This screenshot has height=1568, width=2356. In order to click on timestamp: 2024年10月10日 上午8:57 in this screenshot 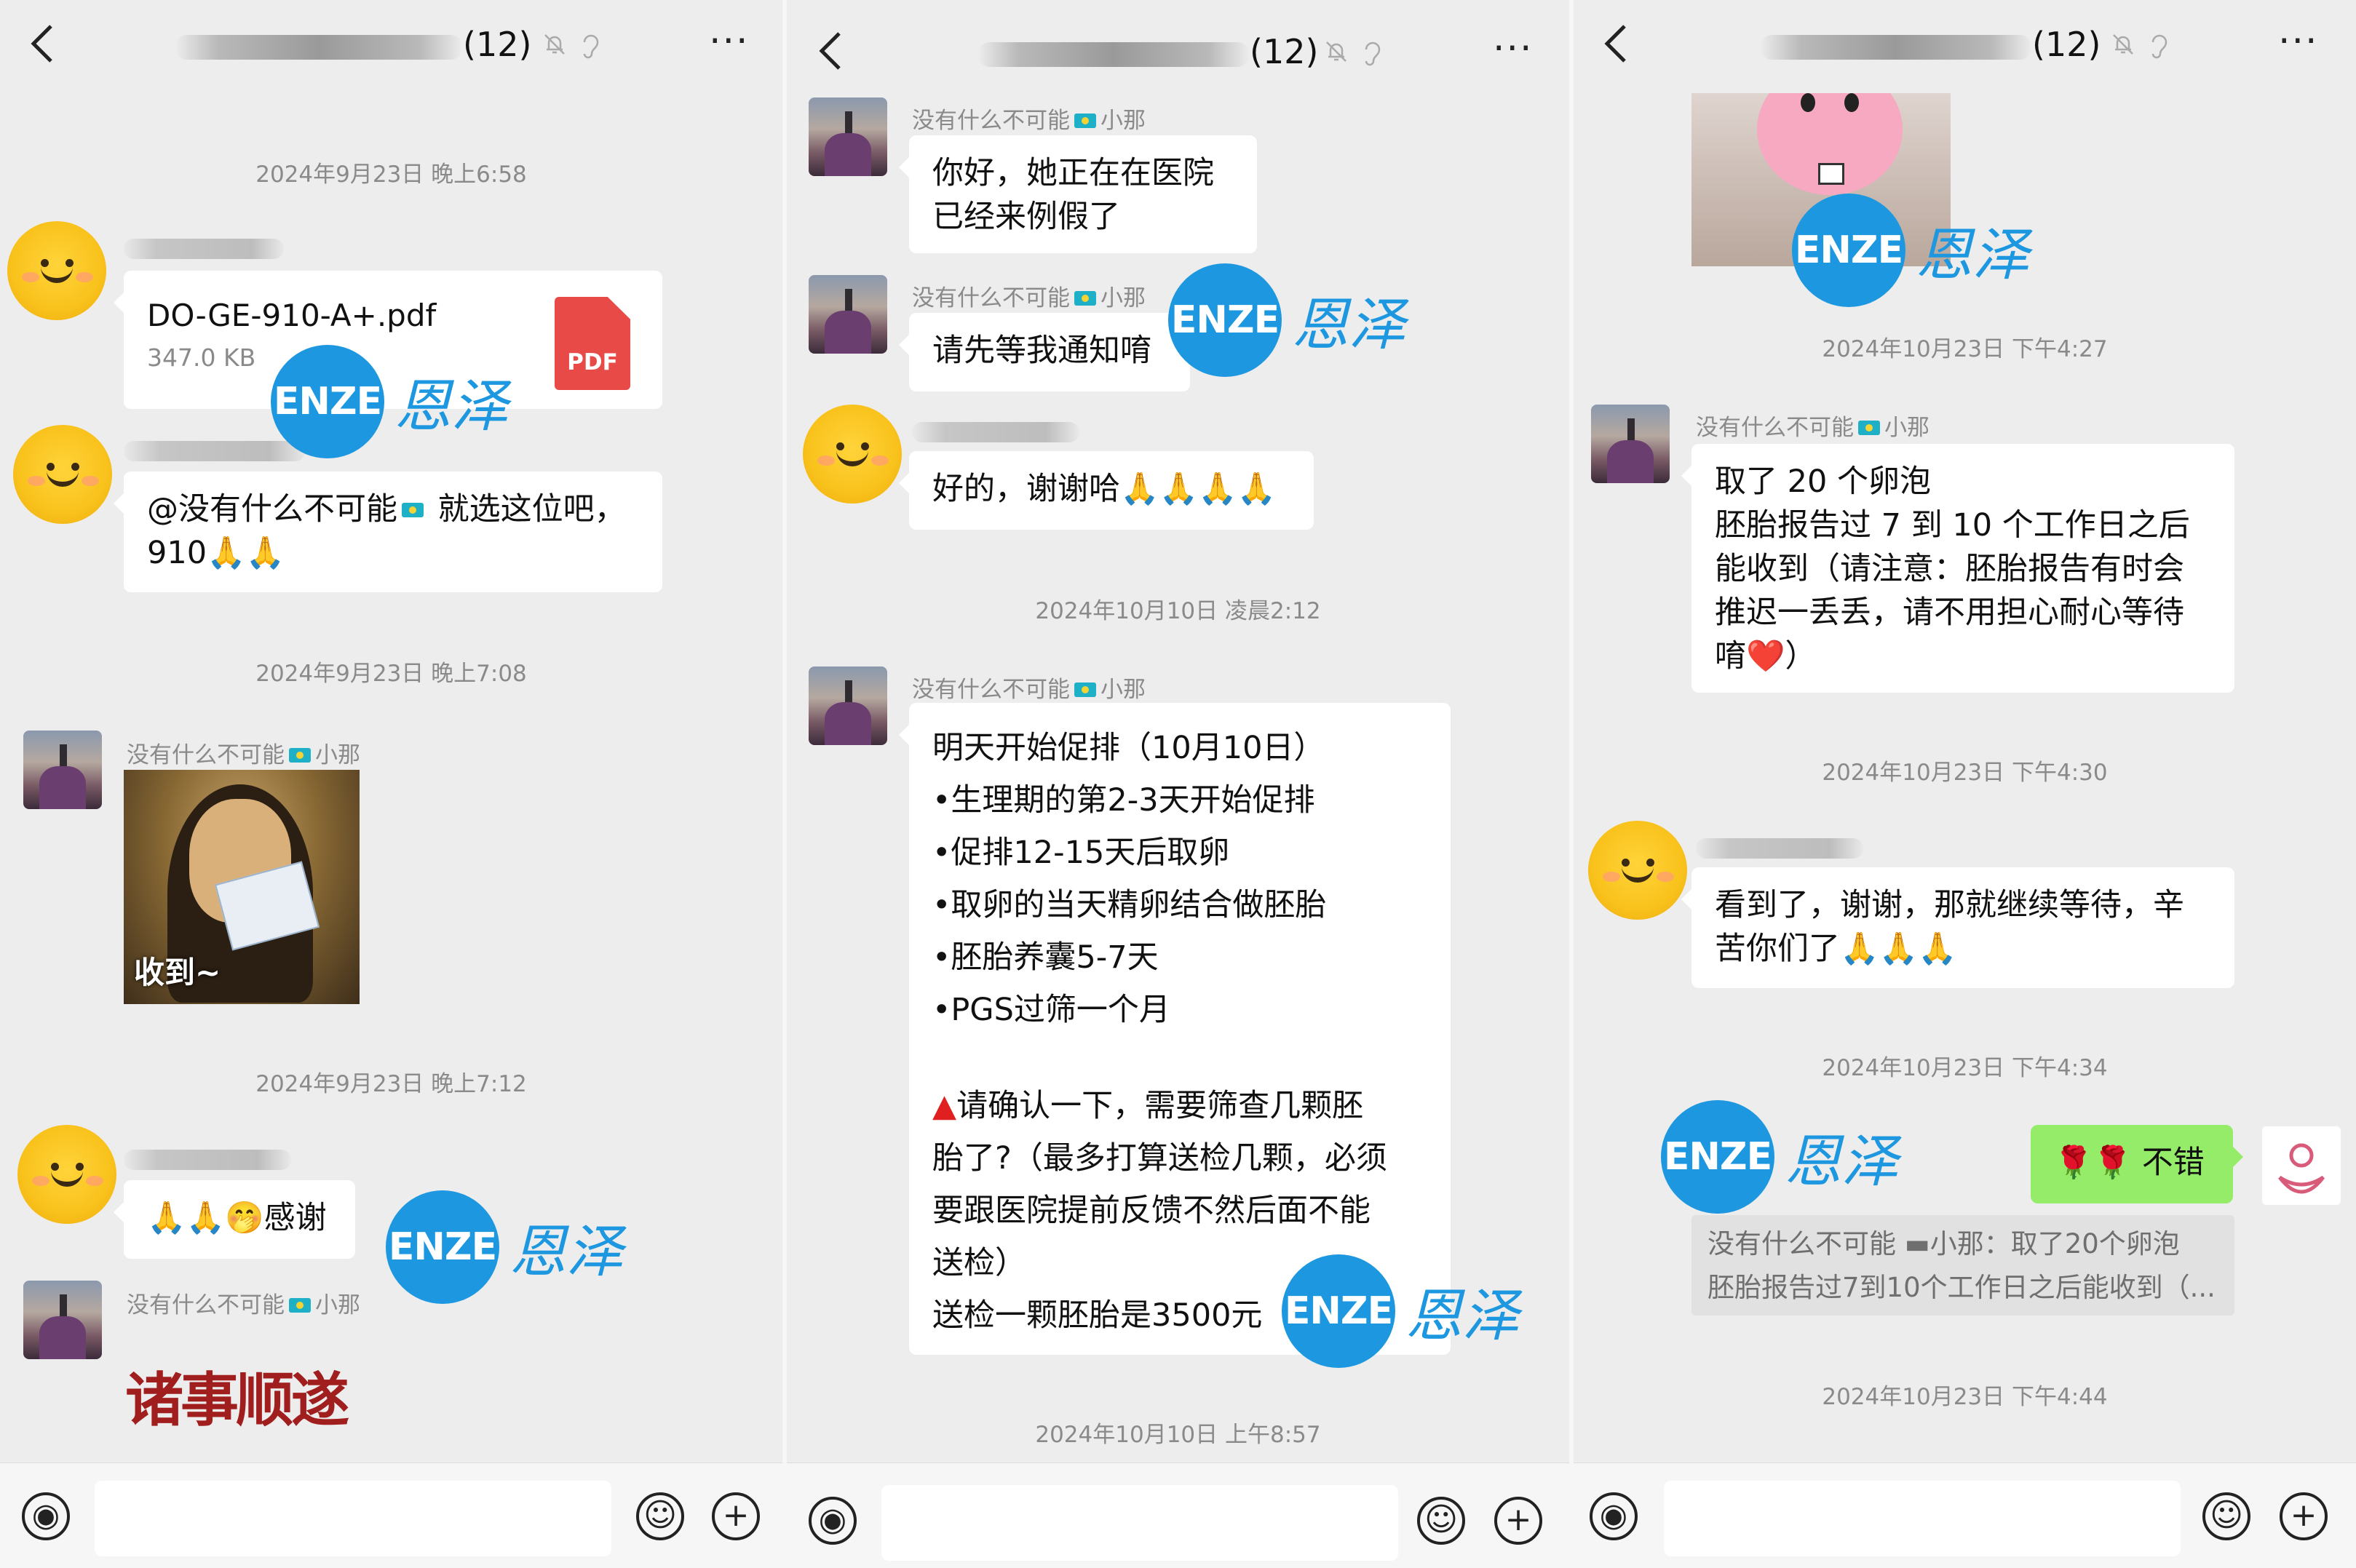, I will do `click(1178, 1435)`.